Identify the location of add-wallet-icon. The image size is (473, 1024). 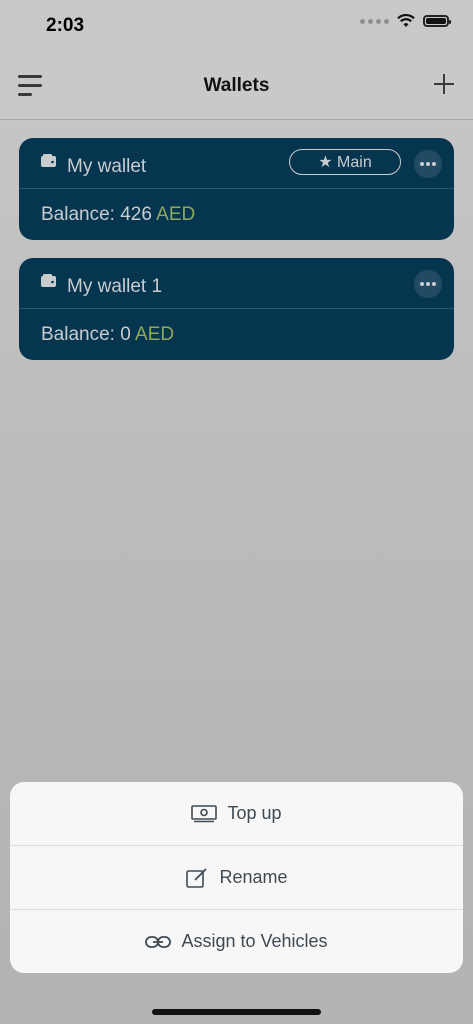
(444, 84).